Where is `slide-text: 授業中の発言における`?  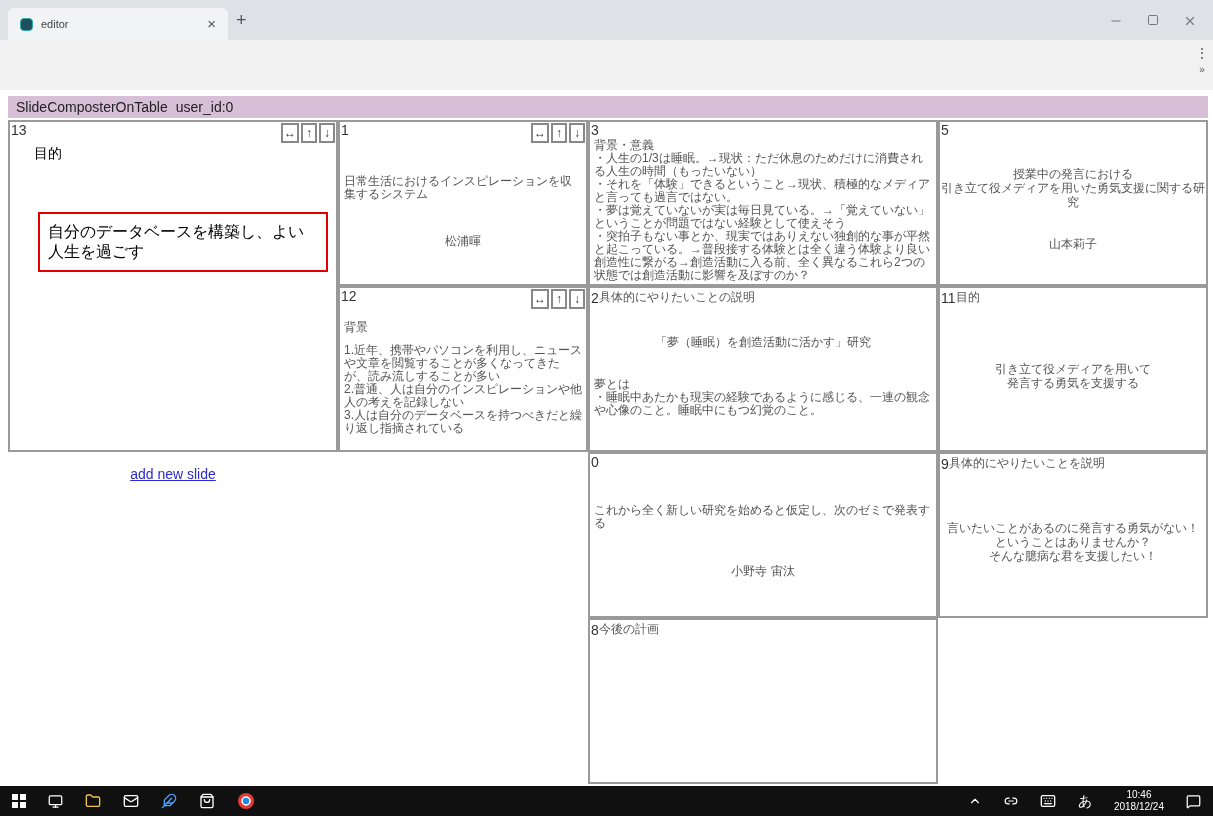 slide-text: 授業中の発言における is located at coordinates (1073, 173).